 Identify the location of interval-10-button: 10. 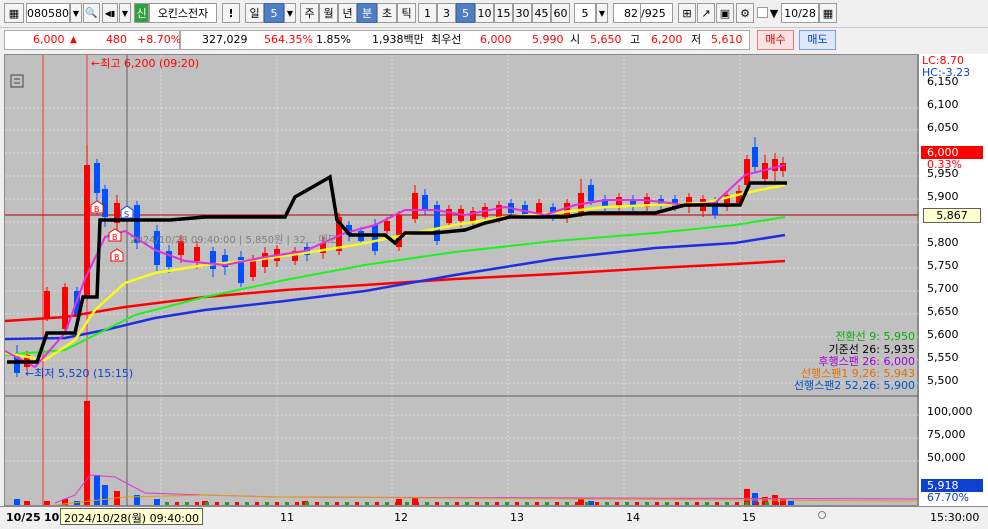
(484, 13).